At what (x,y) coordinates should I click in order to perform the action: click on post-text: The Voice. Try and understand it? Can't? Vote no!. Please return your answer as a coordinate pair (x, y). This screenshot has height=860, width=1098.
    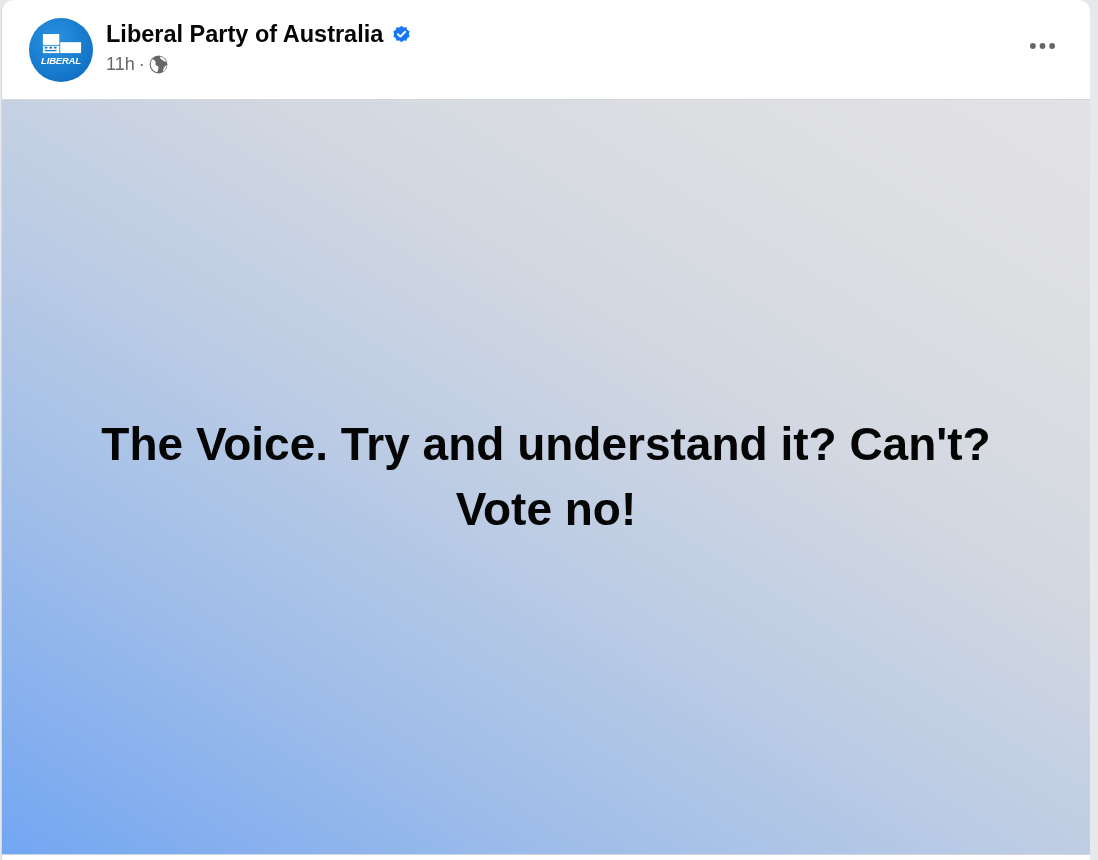
    Looking at the image, I should click on (546, 477).